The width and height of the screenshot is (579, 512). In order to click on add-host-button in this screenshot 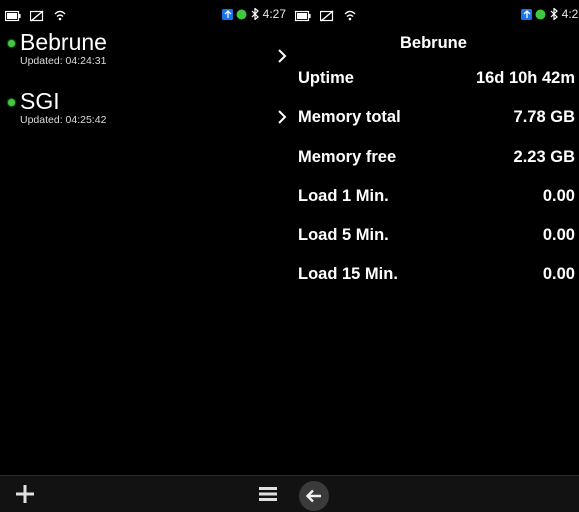, I will do `click(25, 494)`.